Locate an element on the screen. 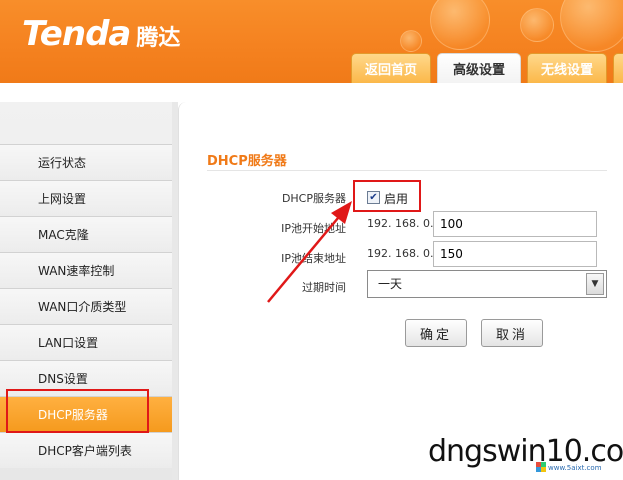 This screenshot has width=623, height=480. chevron-down-icon: ▼ is located at coordinates (595, 284).